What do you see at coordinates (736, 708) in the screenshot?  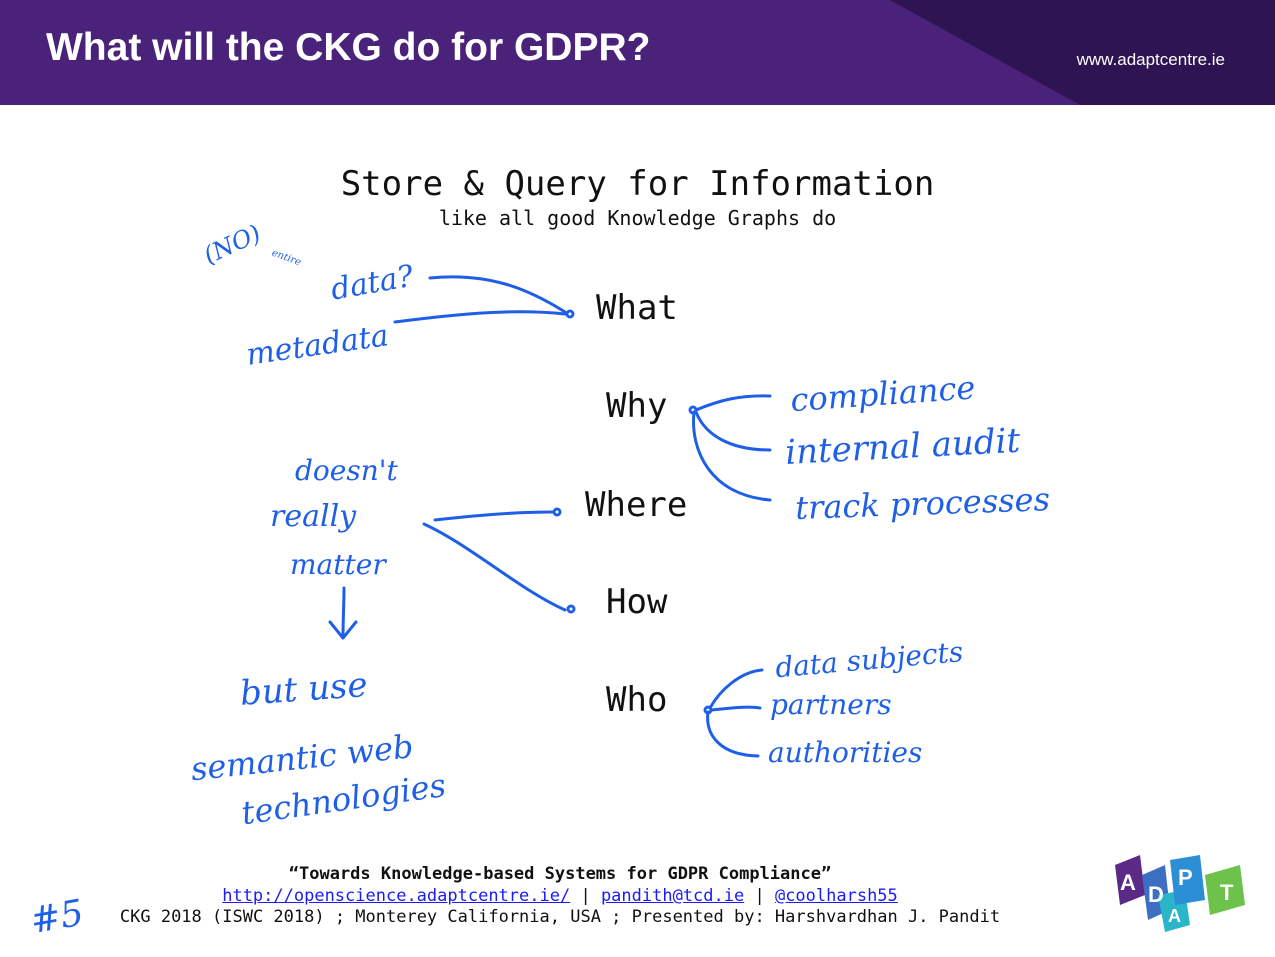 I see `branch-partners` at bounding box center [736, 708].